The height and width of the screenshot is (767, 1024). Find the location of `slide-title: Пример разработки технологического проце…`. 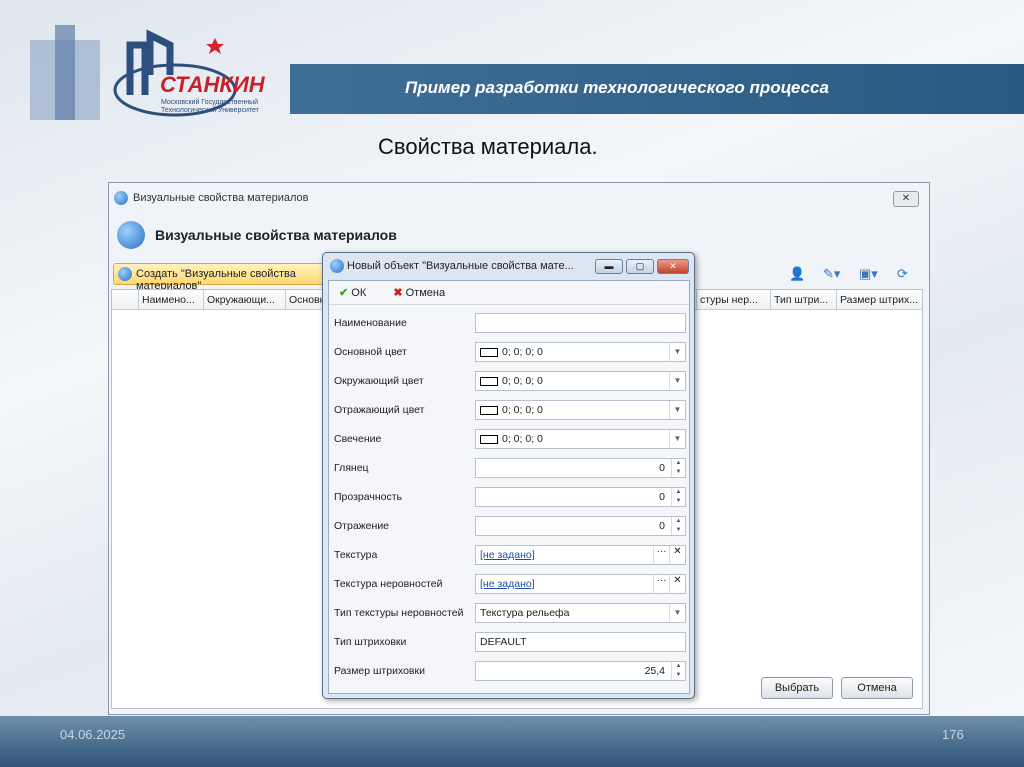

slide-title: Пример разработки технологического проце… is located at coordinates (657, 89).